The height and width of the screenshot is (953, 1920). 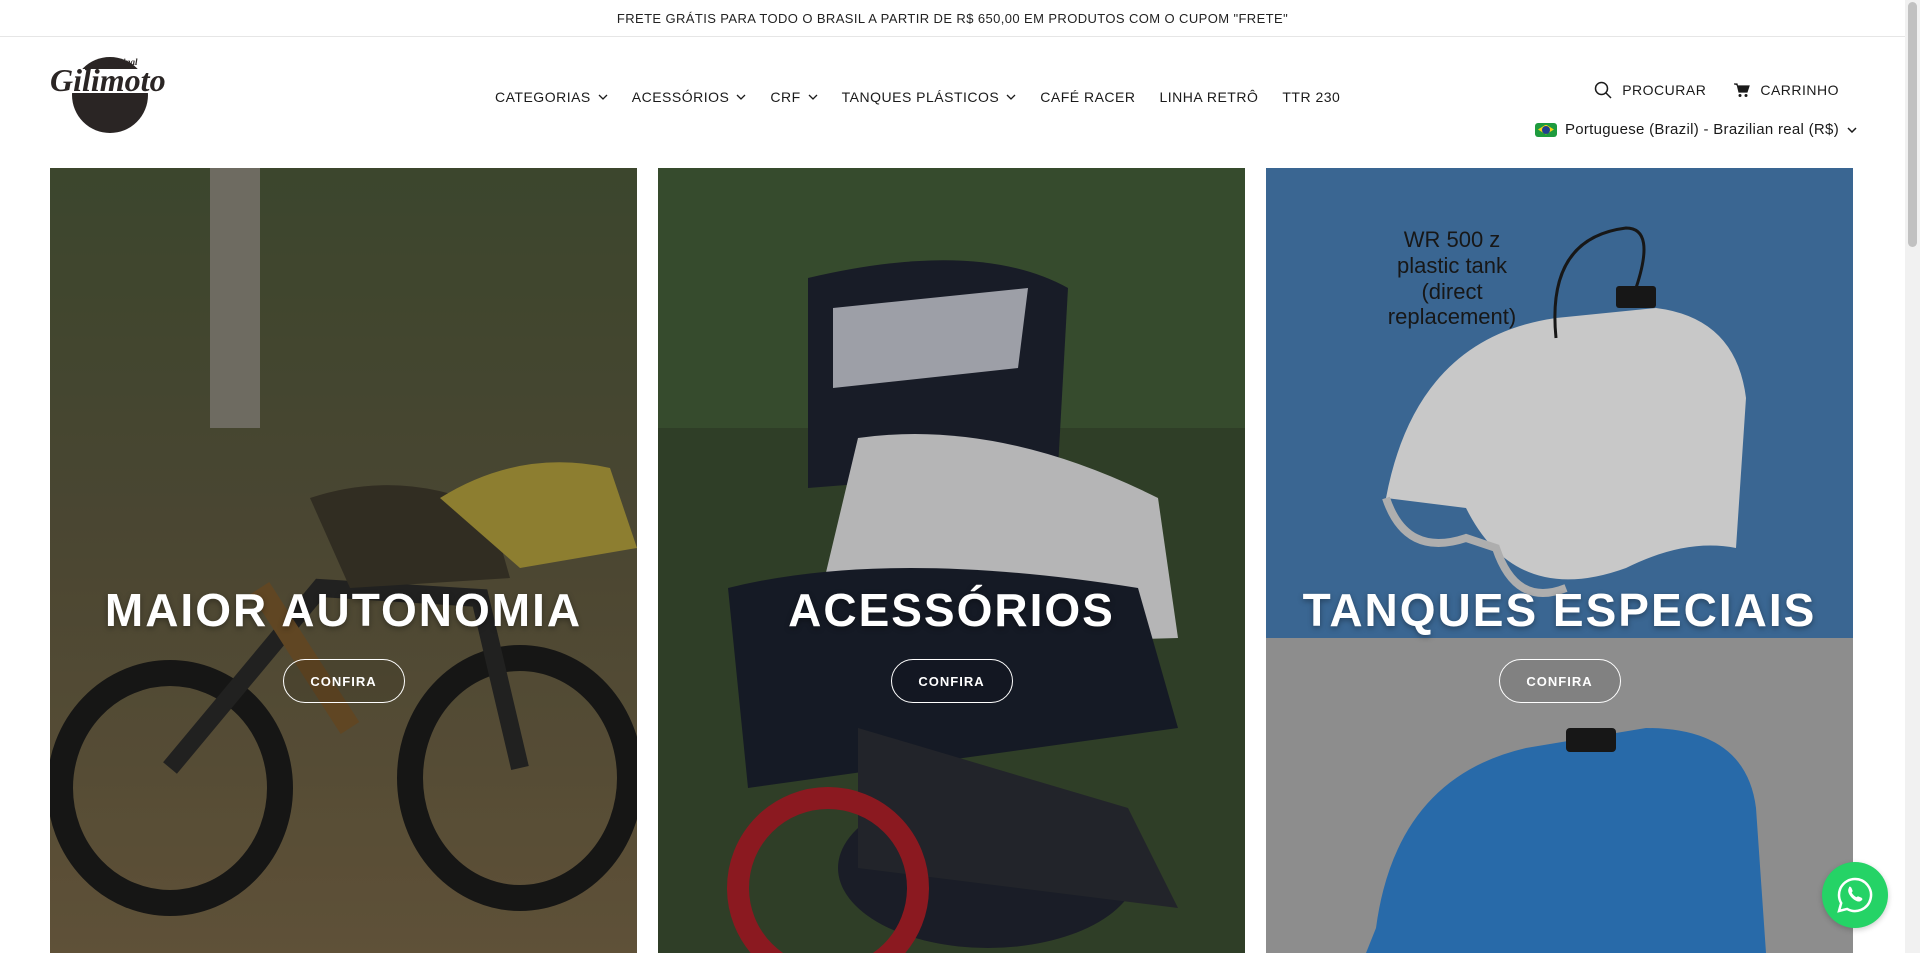 What do you see at coordinates (1603, 90) in the screenshot?
I see `search-icon` at bounding box center [1603, 90].